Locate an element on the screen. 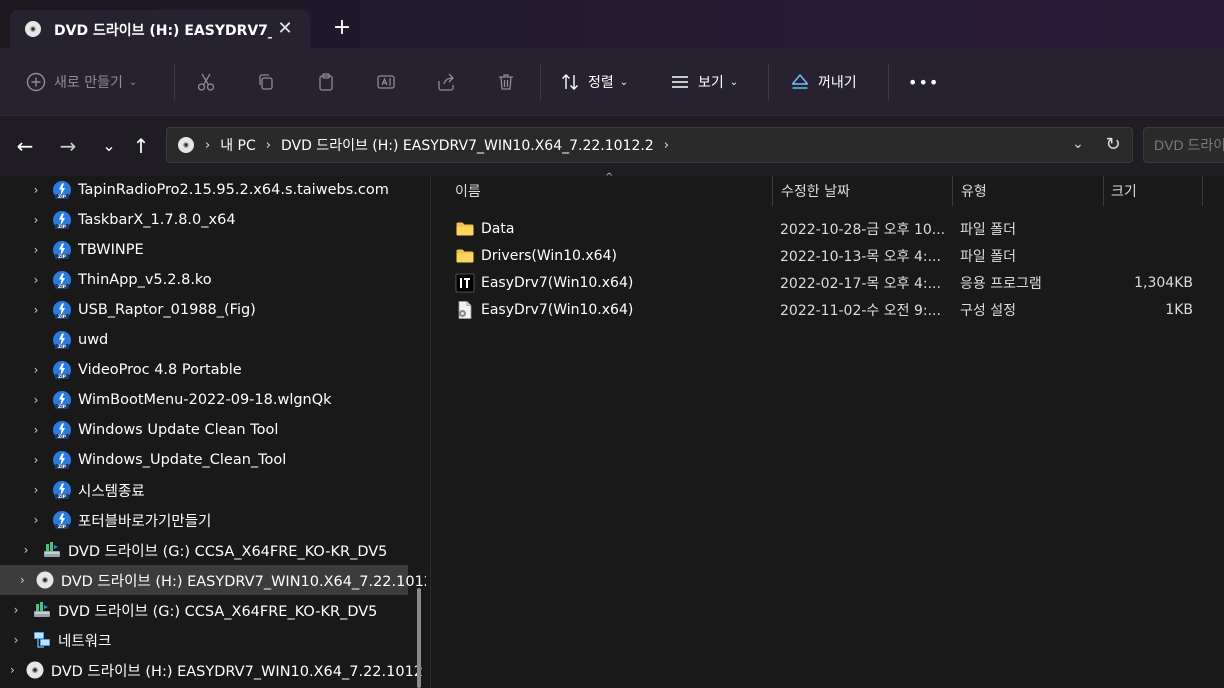 This screenshot has width=1224, height=688. forward-button: → is located at coordinates (68, 146).